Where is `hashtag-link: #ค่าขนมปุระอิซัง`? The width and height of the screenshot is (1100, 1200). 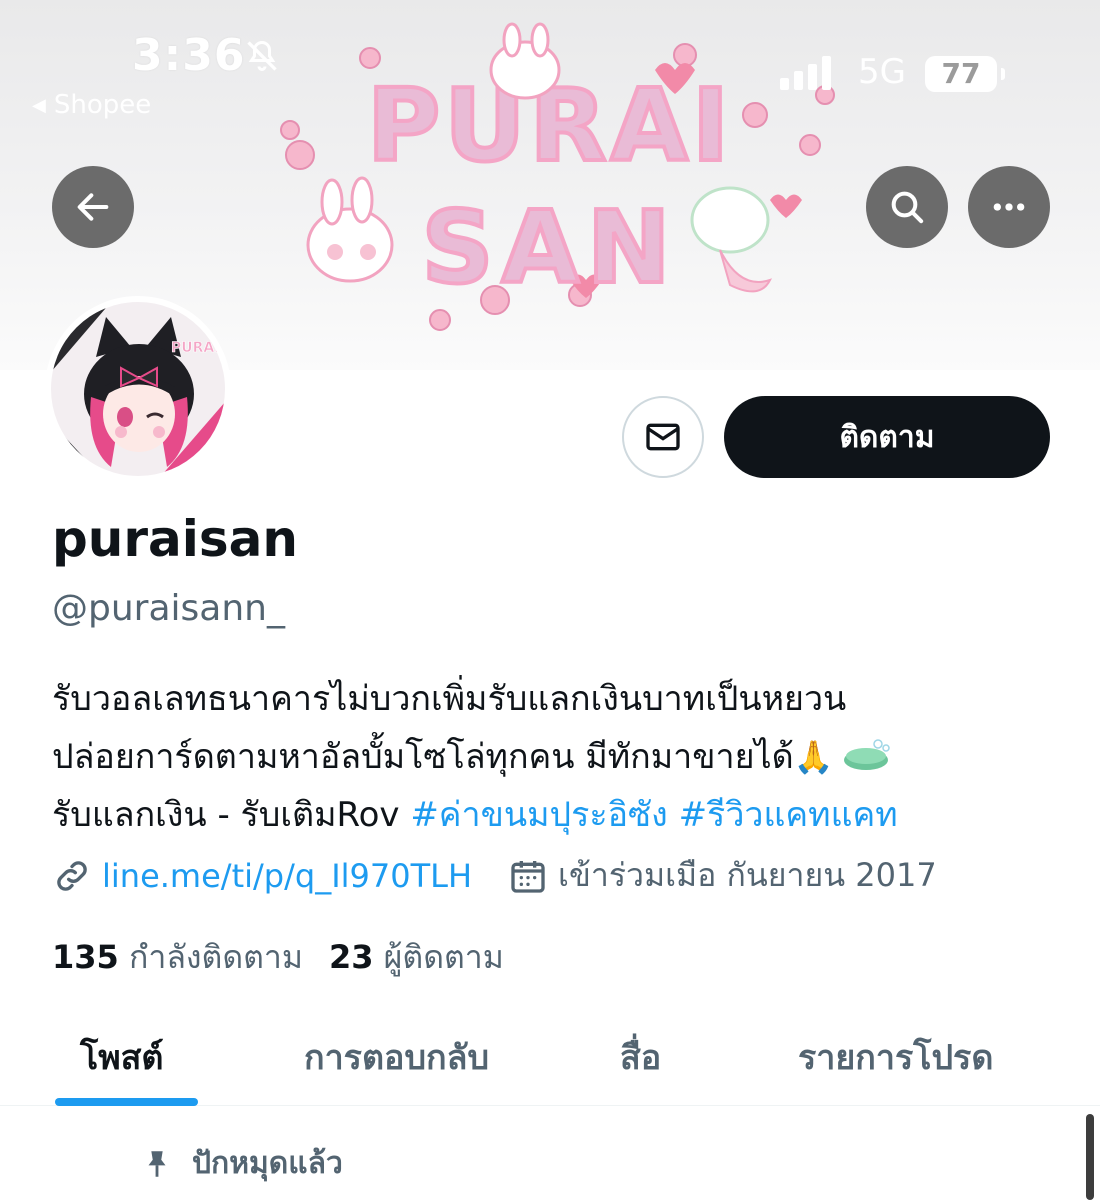
hashtag-link: #ค่าขนมปุระอิซัง is located at coordinates (538, 815).